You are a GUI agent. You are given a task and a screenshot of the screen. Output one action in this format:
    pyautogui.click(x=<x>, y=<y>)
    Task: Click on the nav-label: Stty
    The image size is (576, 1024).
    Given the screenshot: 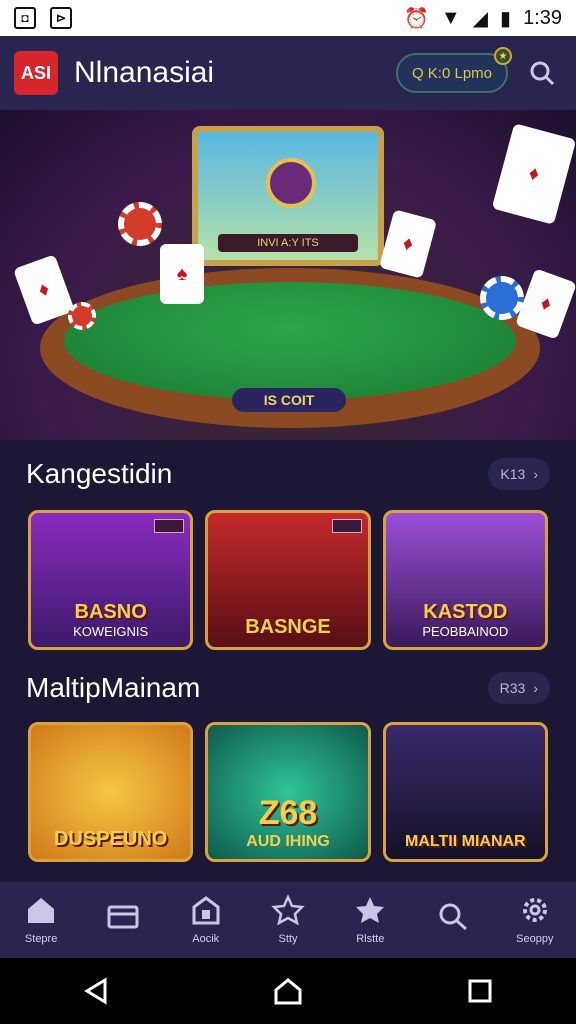 What is the action you would take?
    pyautogui.click(x=288, y=939)
    